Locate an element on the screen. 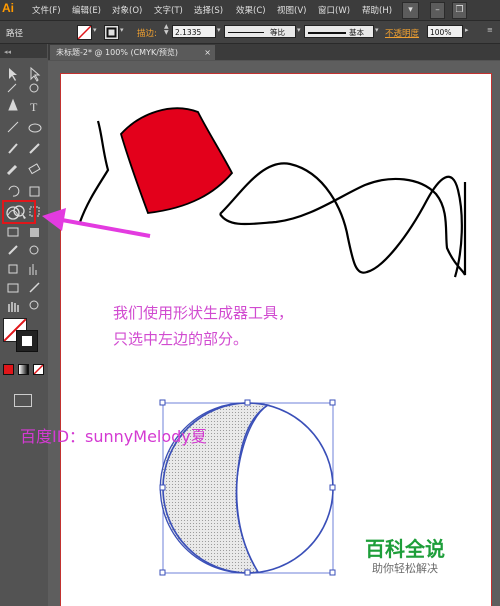 This screenshot has width=500, height=606. wavy-open-path is located at coordinates (341, 220).